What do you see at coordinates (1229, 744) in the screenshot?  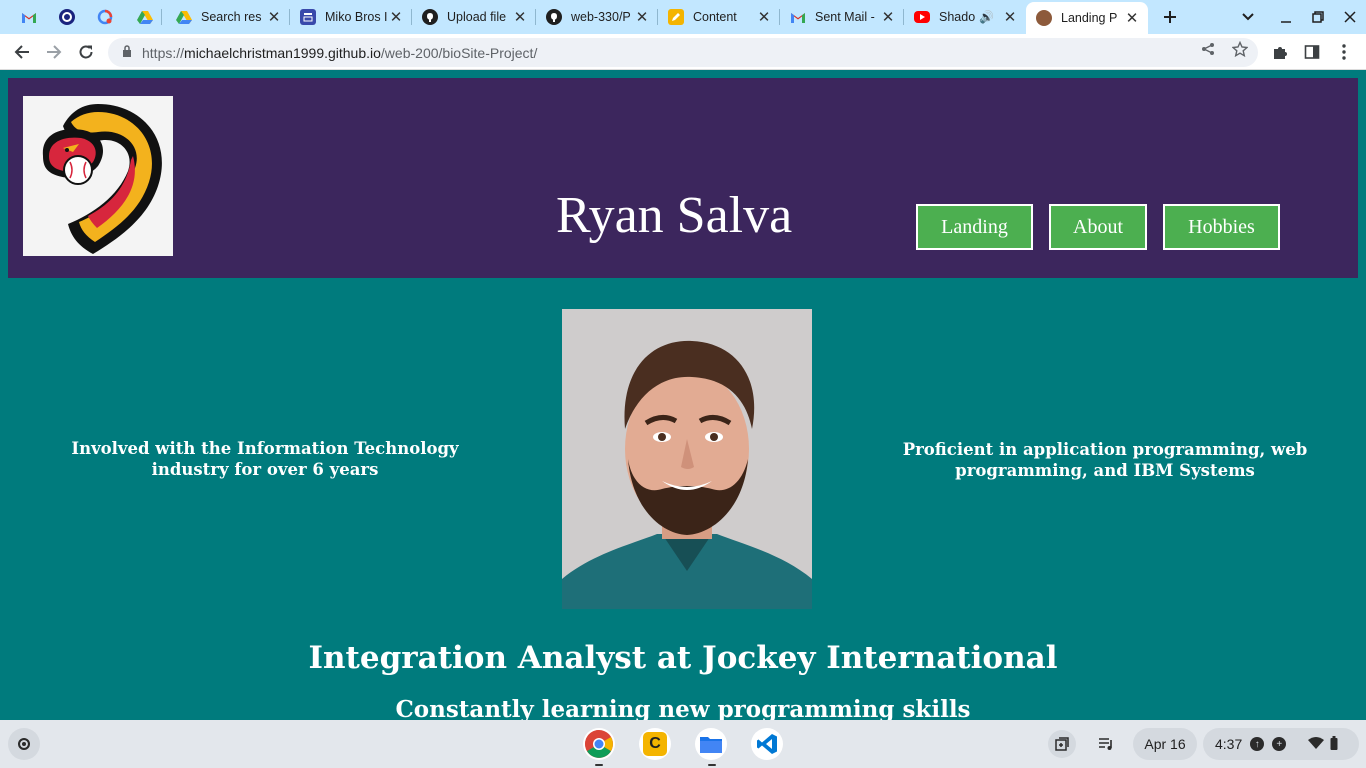 I see `clock-time: 4:37` at bounding box center [1229, 744].